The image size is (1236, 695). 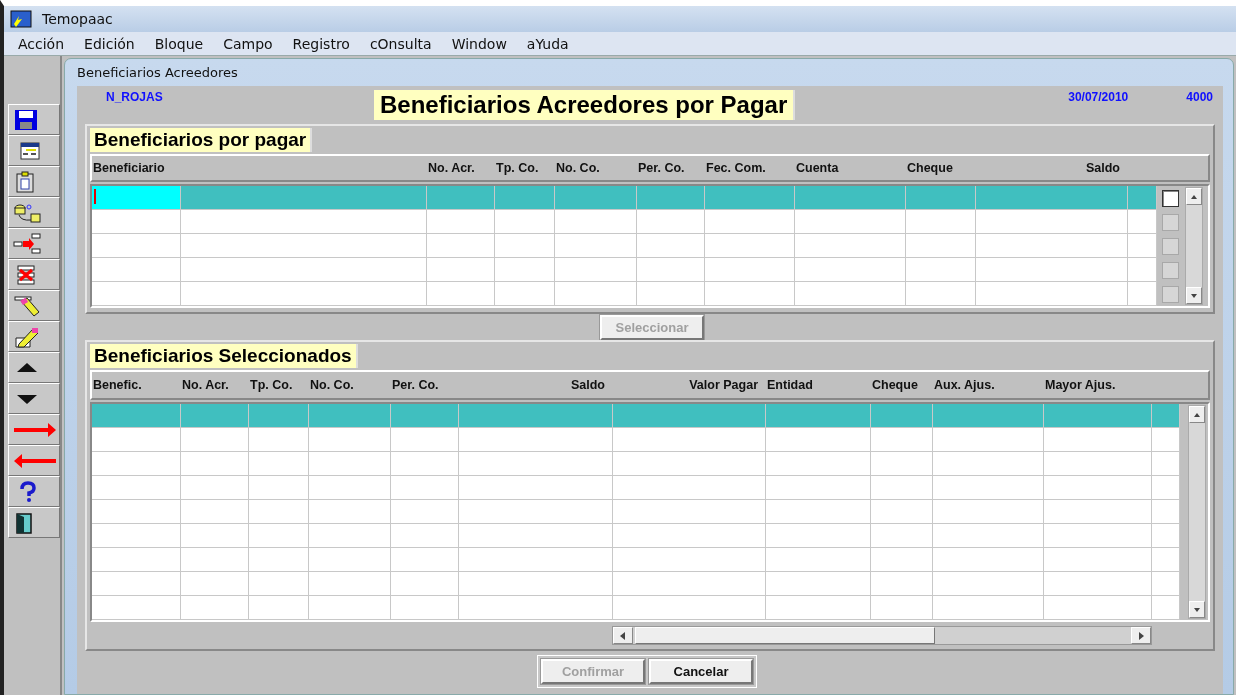 I want to click on query-button, so click(x=34, y=212).